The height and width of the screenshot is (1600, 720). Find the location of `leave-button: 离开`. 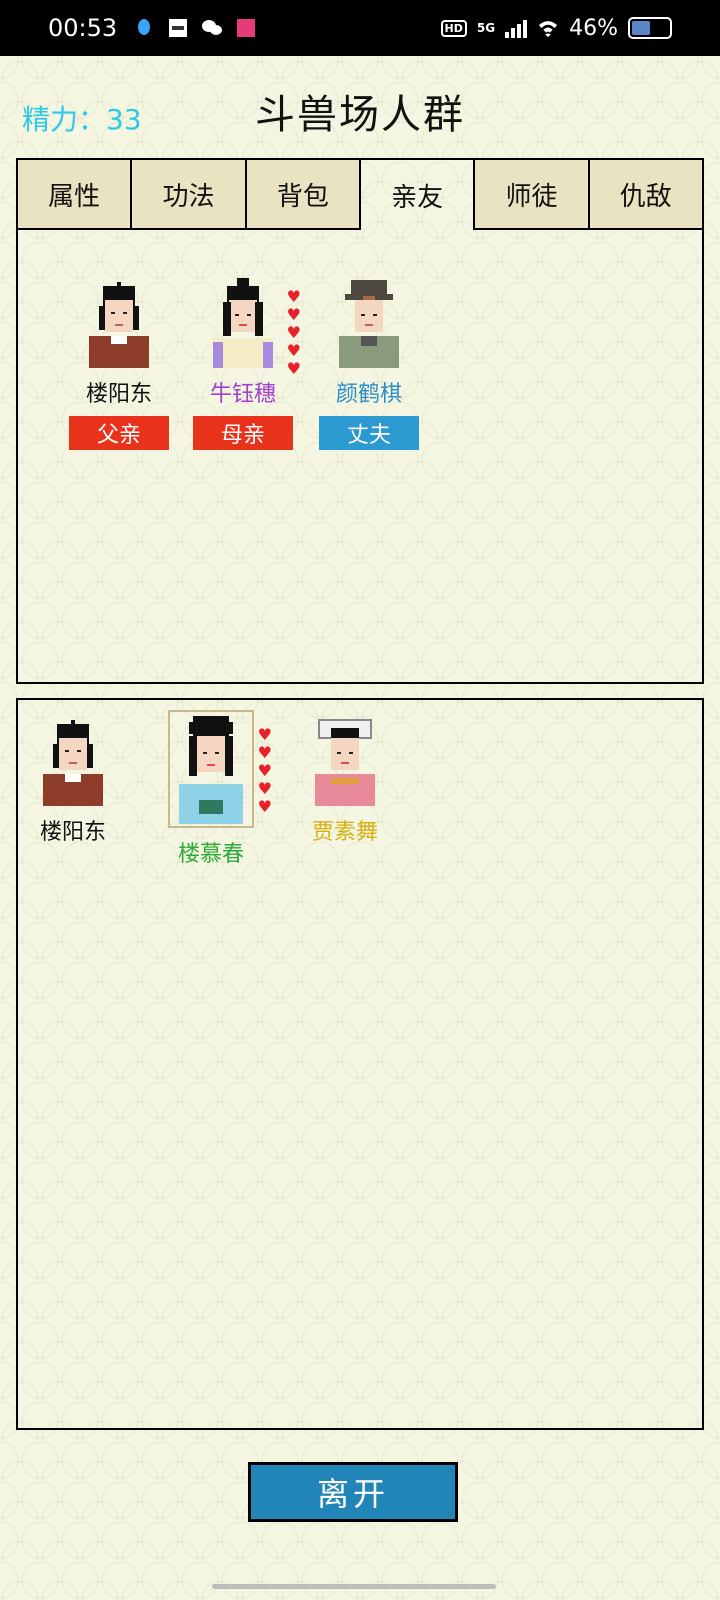

leave-button: 离开 is located at coordinates (353, 1492).